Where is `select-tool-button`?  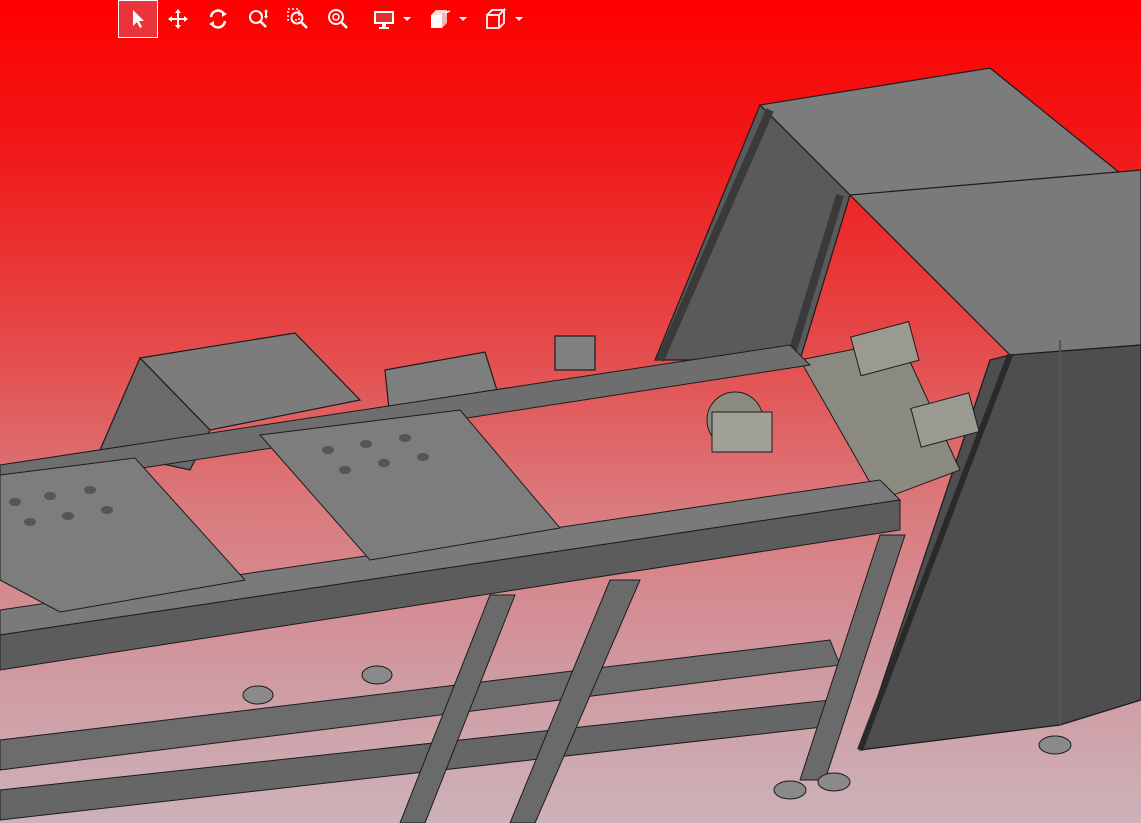
select-tool-button is located at coordinates (138, 19).